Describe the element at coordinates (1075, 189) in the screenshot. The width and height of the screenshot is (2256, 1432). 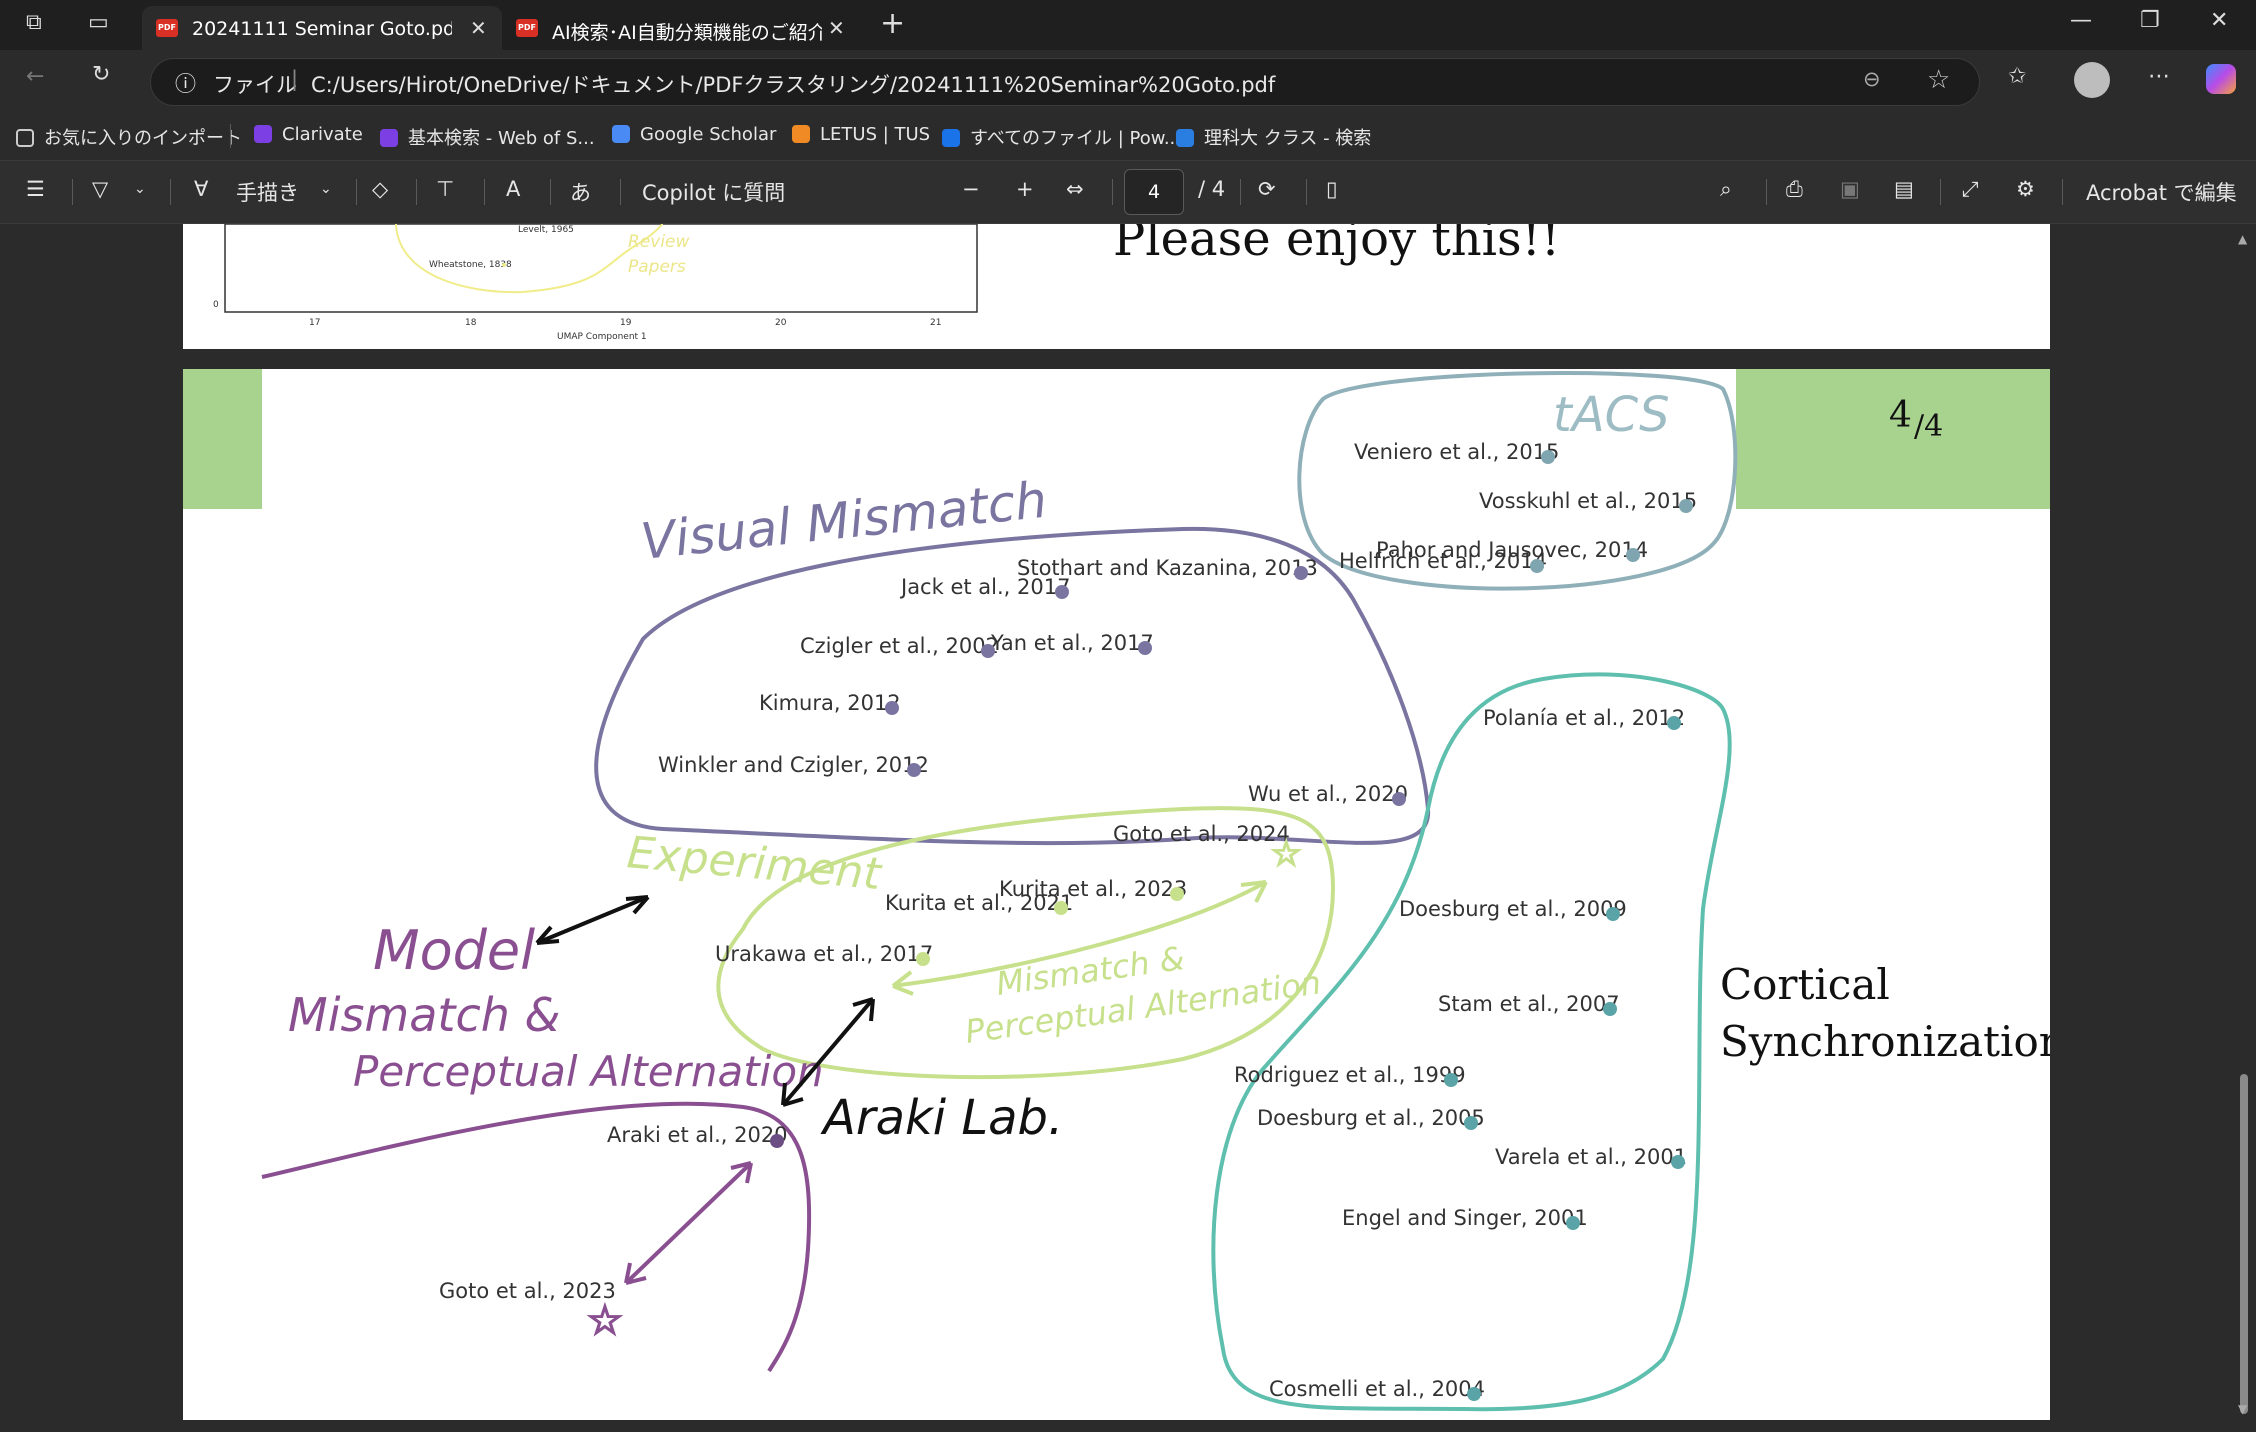
I see `fit-width-icon: ⇔` at that location.